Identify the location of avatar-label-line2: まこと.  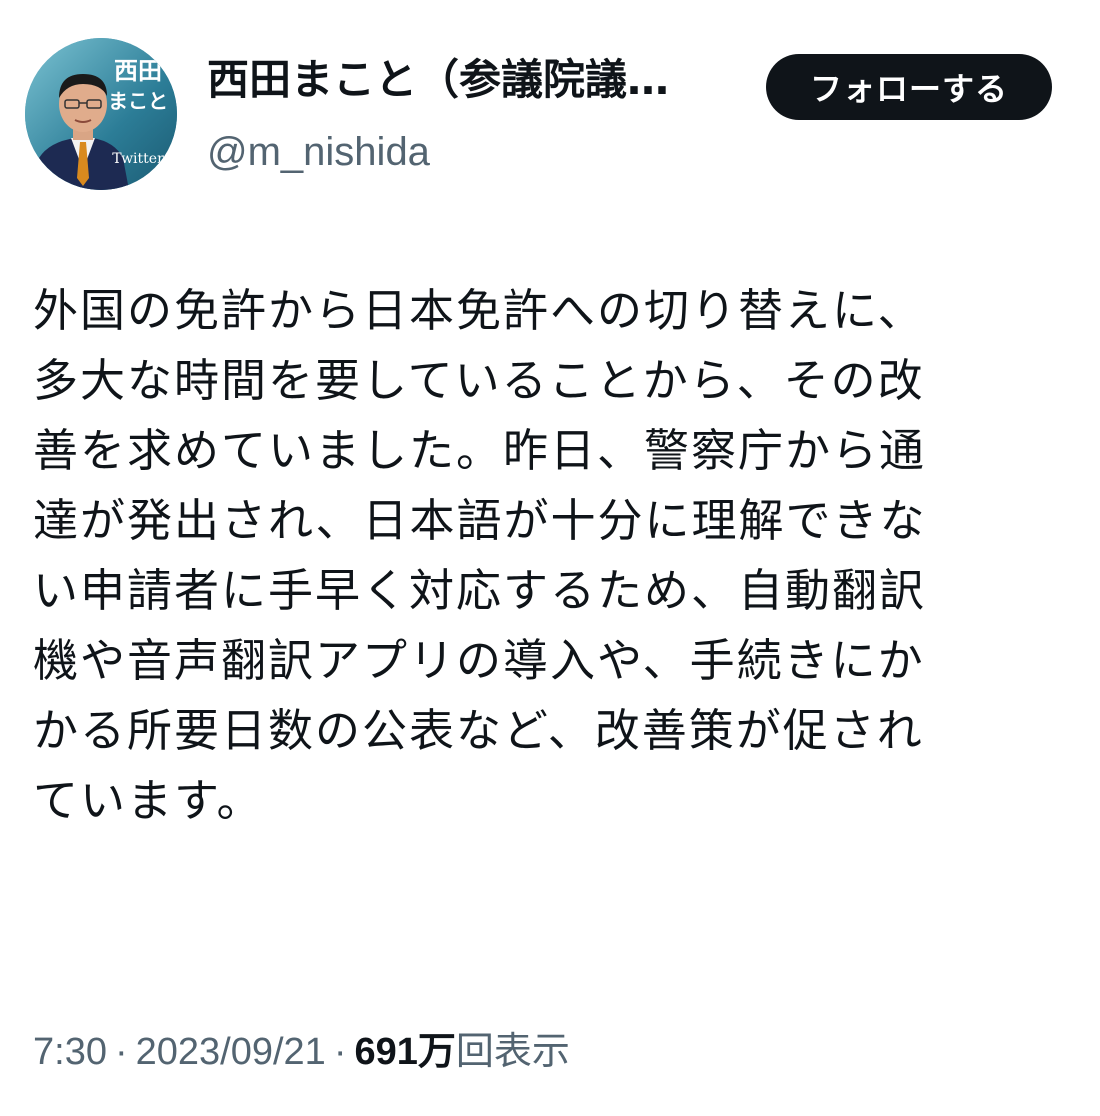
(138, 101).